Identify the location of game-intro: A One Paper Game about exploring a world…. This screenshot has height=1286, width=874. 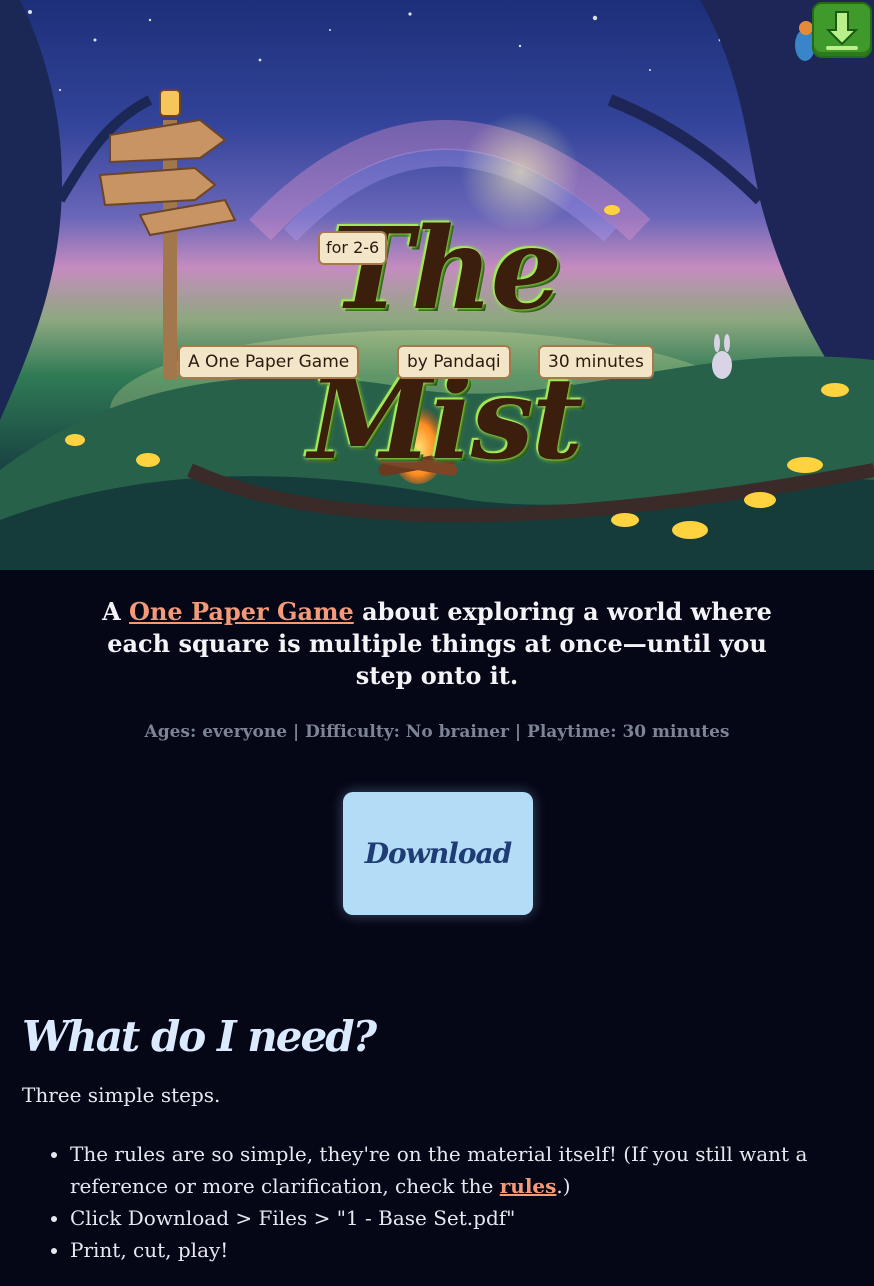
(437, 644).